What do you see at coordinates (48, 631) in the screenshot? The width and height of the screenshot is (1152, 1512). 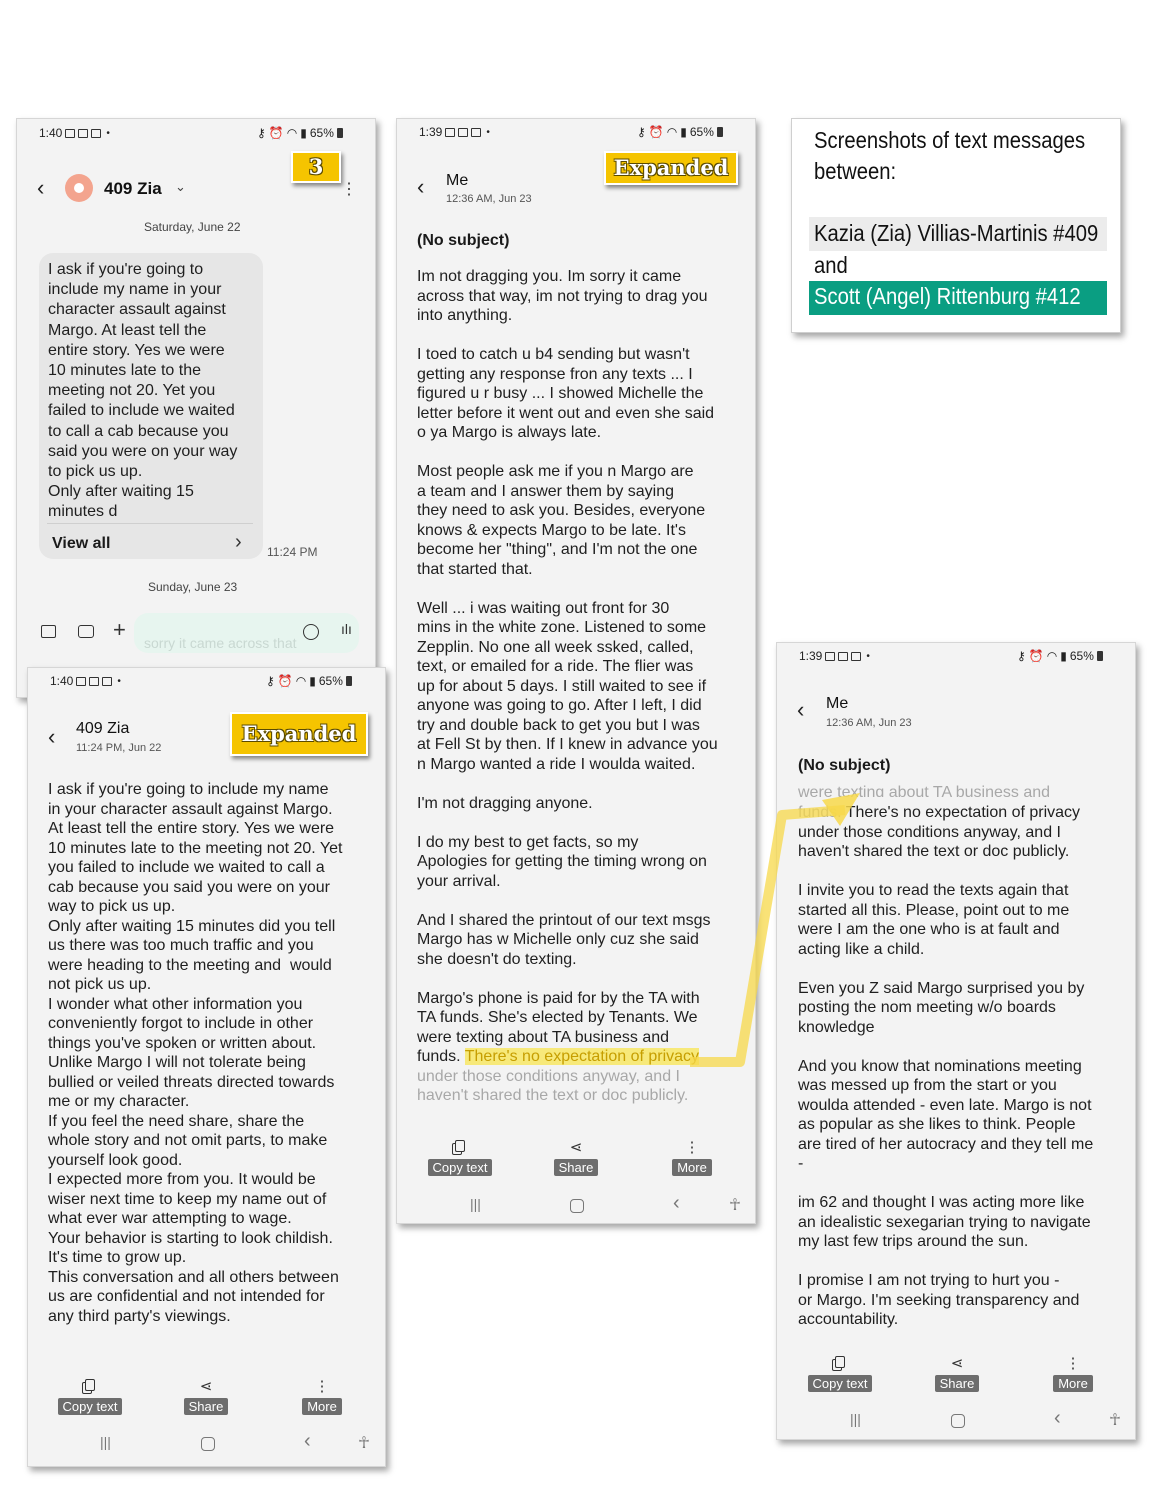 I see `gallery-attach-icon` at bounding box center [48, 631].